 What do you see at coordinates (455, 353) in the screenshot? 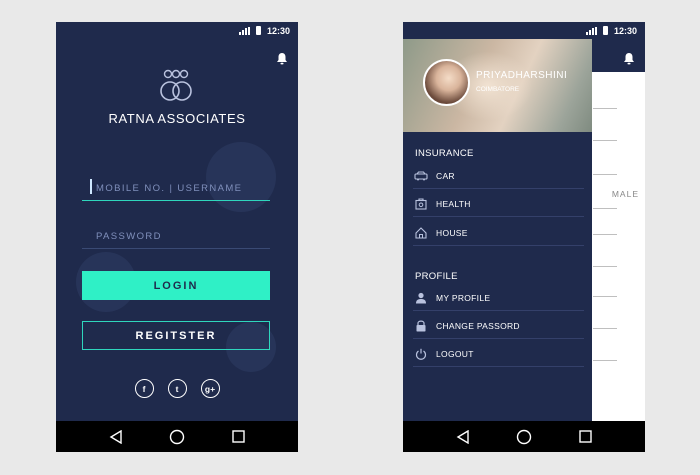
I see `menu-item-label: LOGOUT` at bounding box center [455, 353].